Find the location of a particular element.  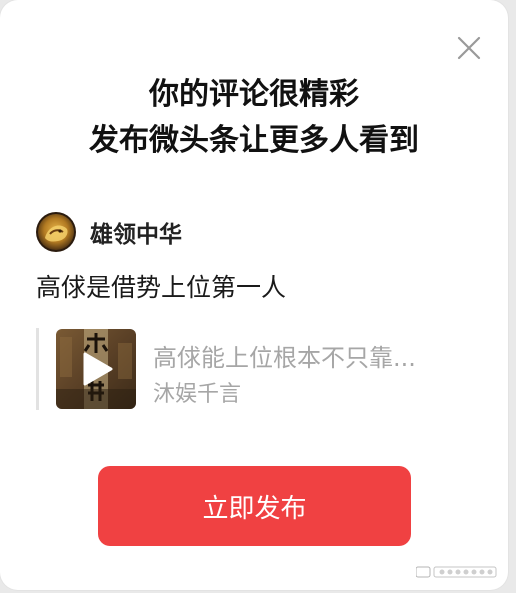

avatar is located at coordinates (56, 232).